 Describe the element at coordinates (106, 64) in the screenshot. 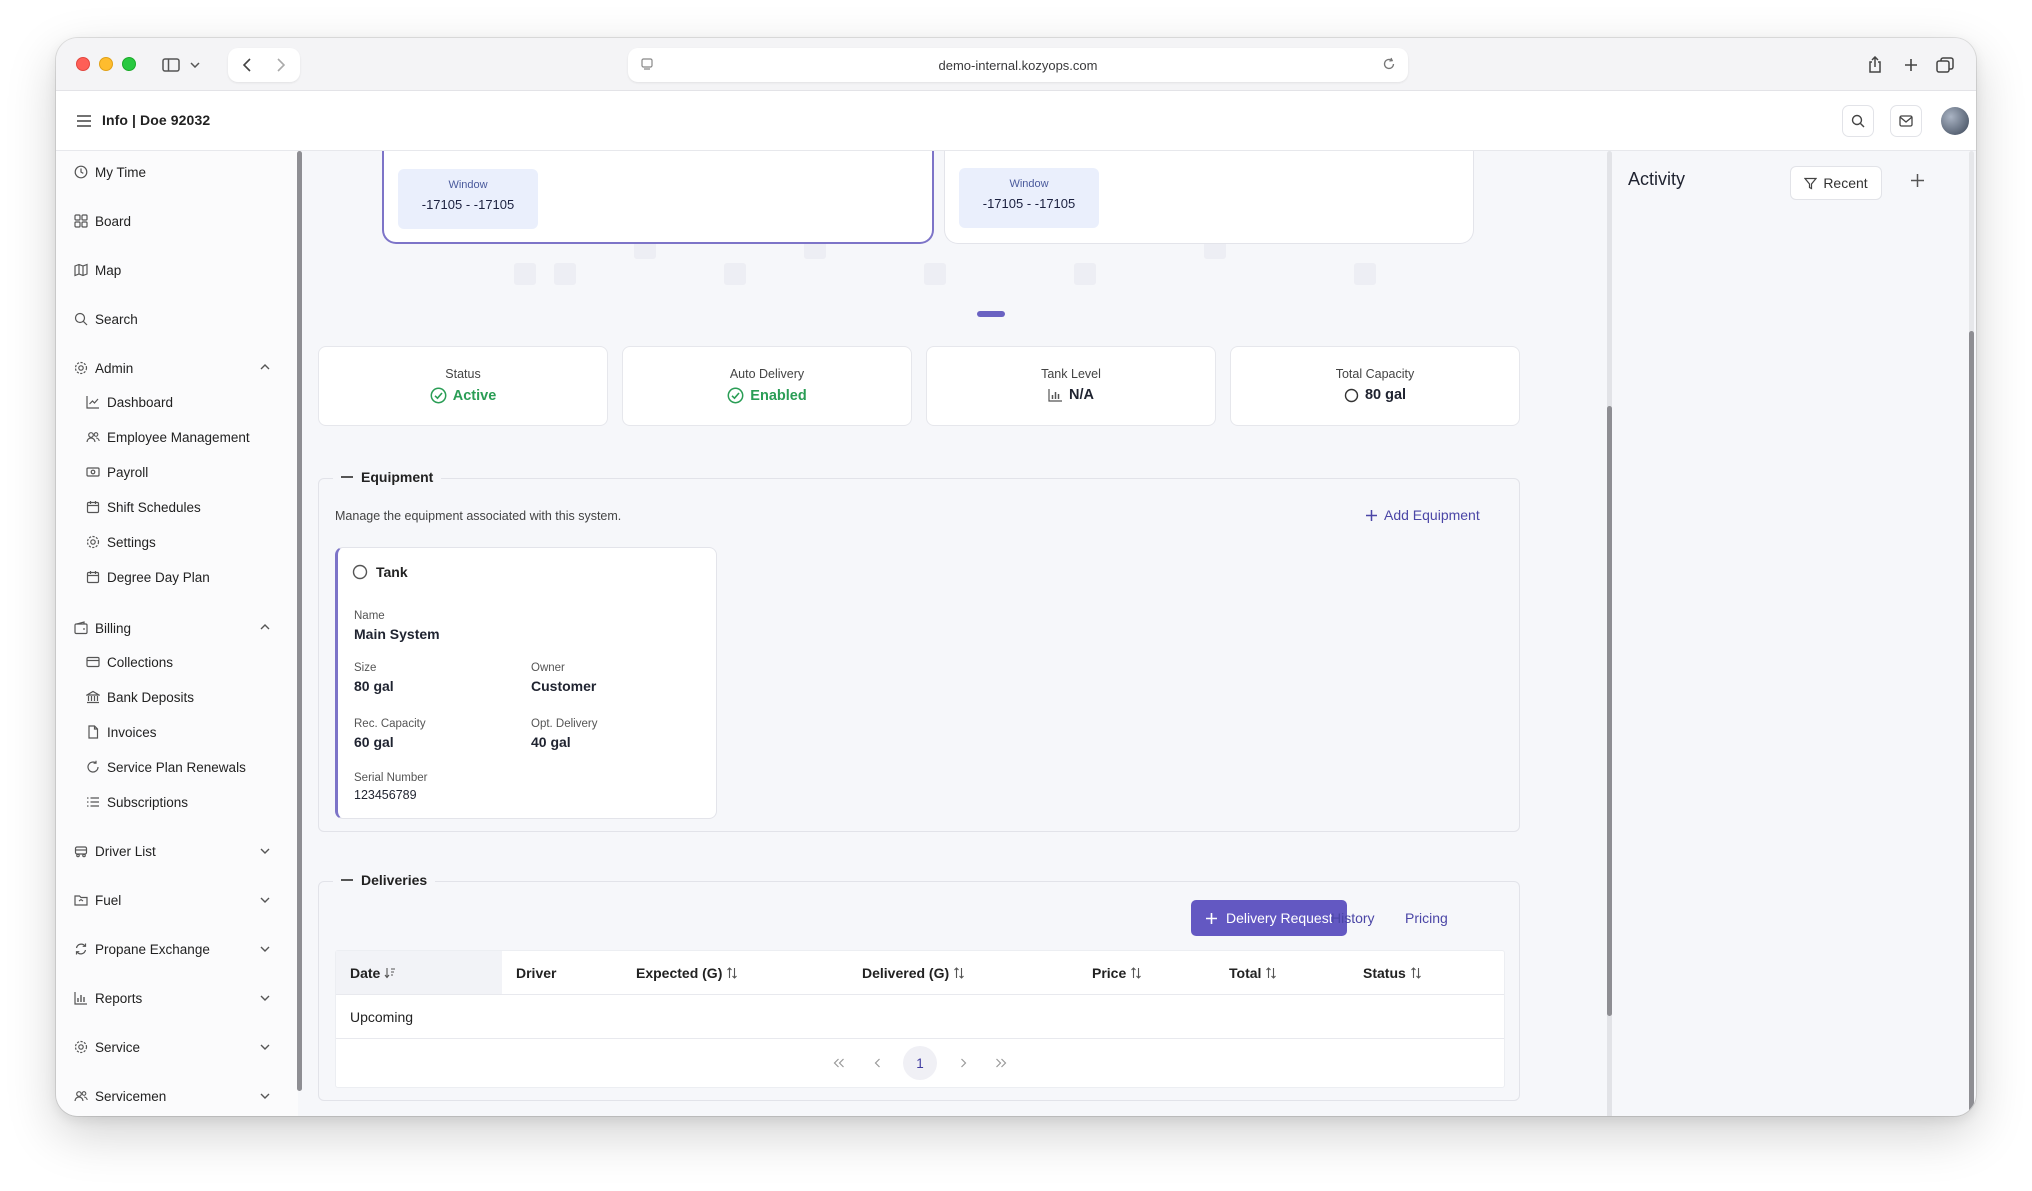

I see `minimize-window-button` at that location.